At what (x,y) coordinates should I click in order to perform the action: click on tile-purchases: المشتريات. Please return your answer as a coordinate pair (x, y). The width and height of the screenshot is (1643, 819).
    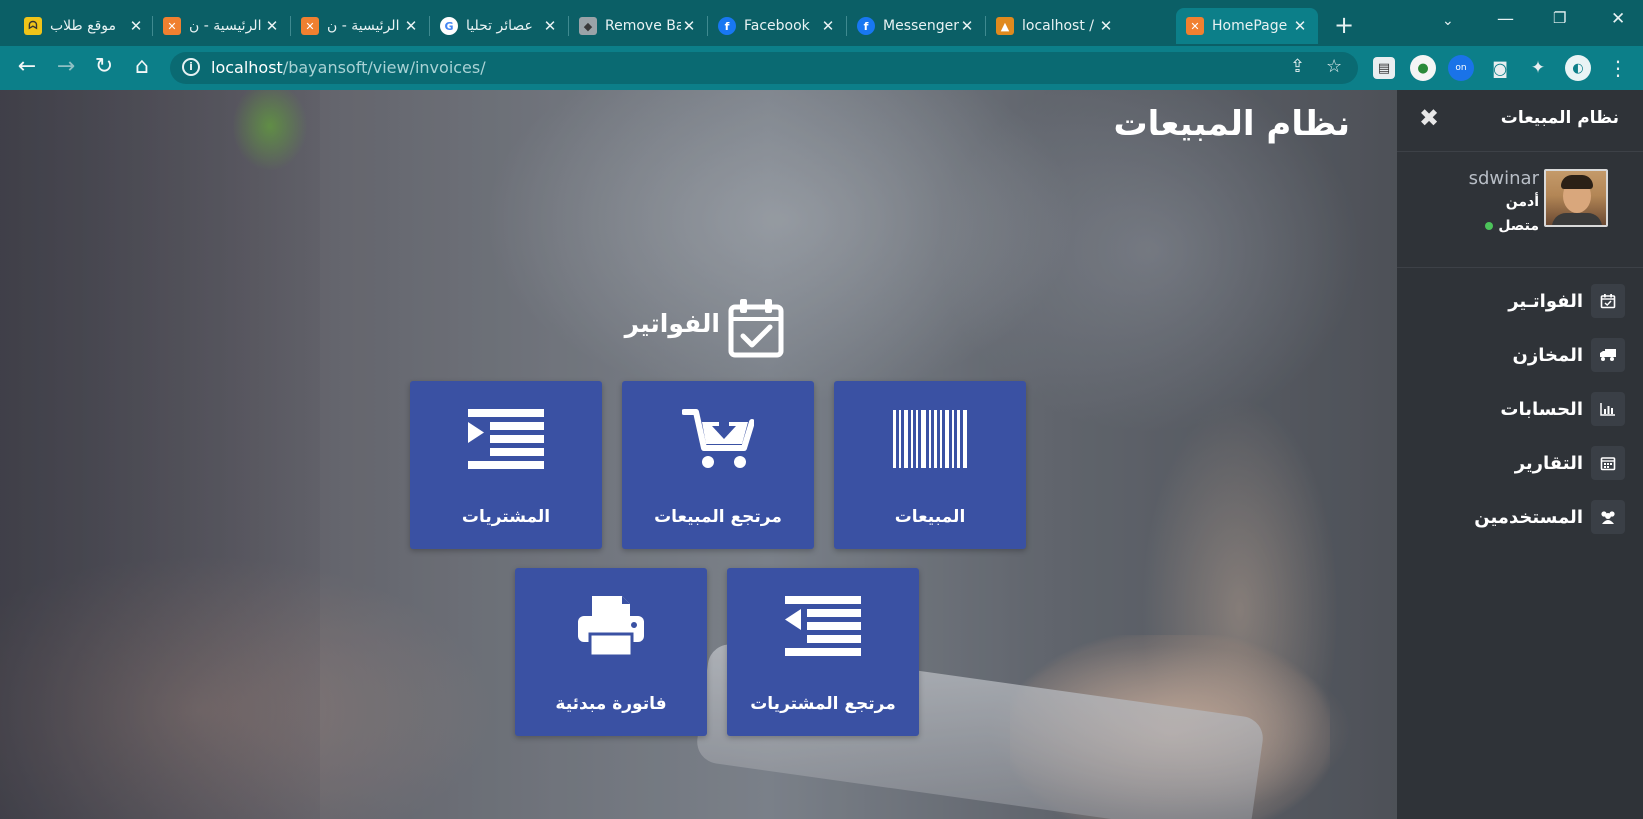
    Looking at the image, I should click on (506, 465).